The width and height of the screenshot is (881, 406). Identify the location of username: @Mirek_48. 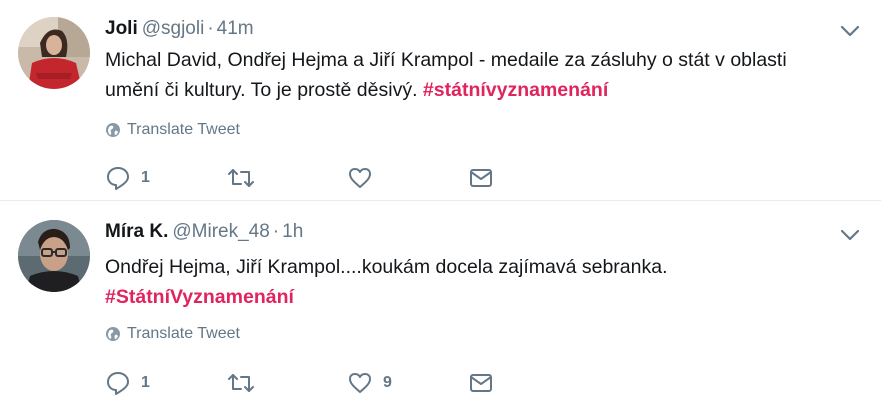
(220, 231).